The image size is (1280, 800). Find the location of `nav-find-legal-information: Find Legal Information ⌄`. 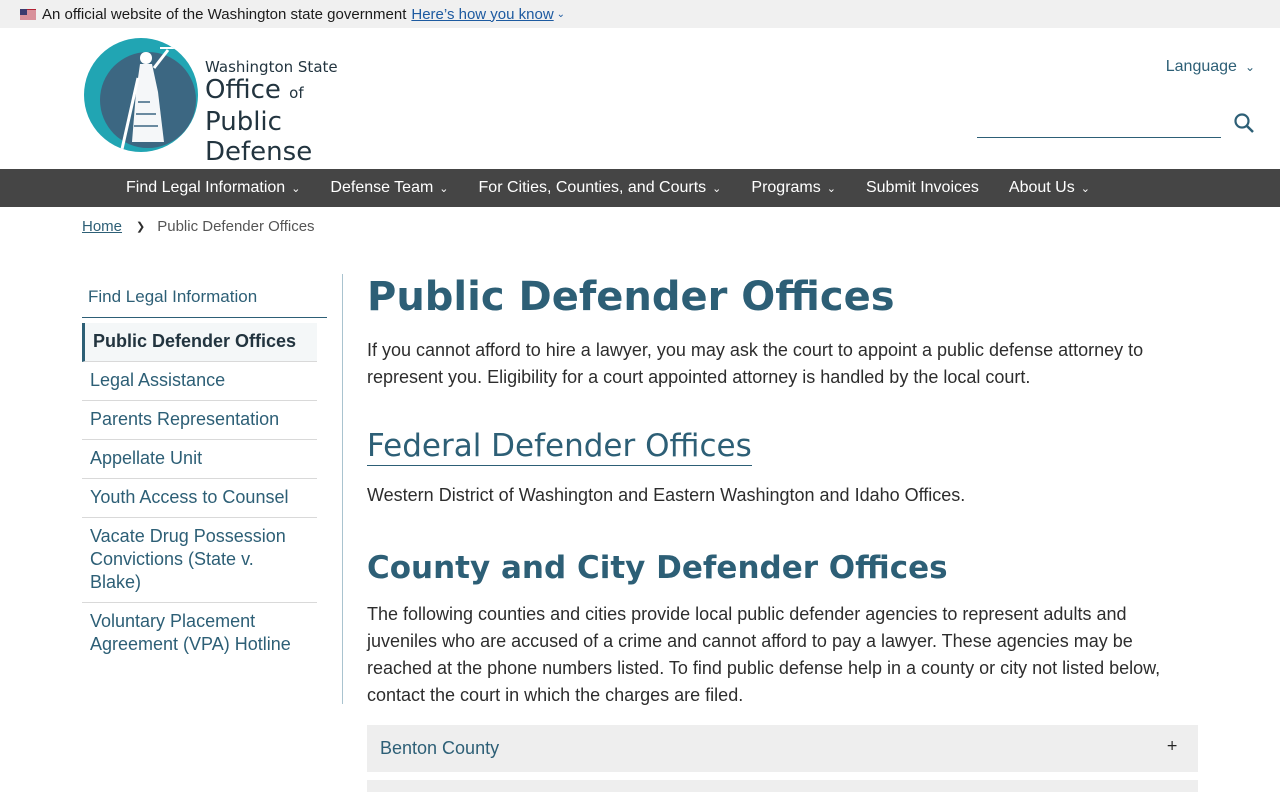

nav-find-legal-information: Find Legal Information ⌄ is located at coordinates (213, 188).